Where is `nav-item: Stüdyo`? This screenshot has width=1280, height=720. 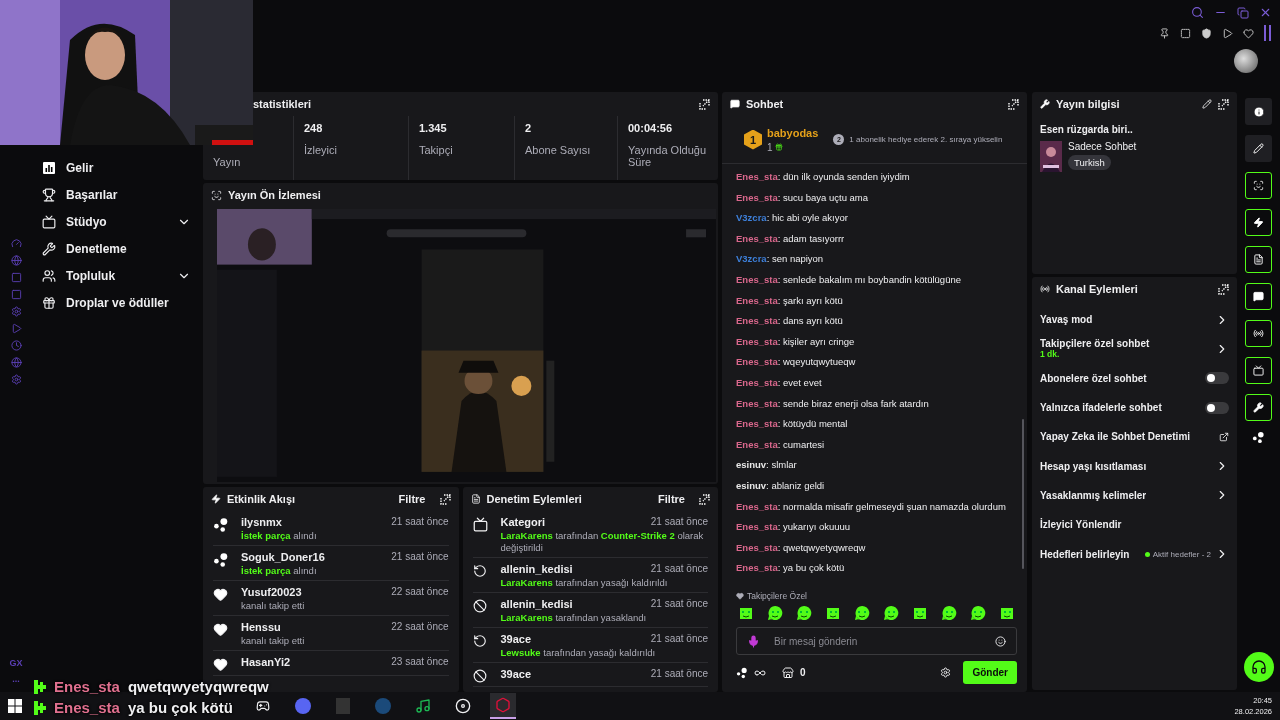
nav-item: Stüdyo is located at coordinates (117, 221).